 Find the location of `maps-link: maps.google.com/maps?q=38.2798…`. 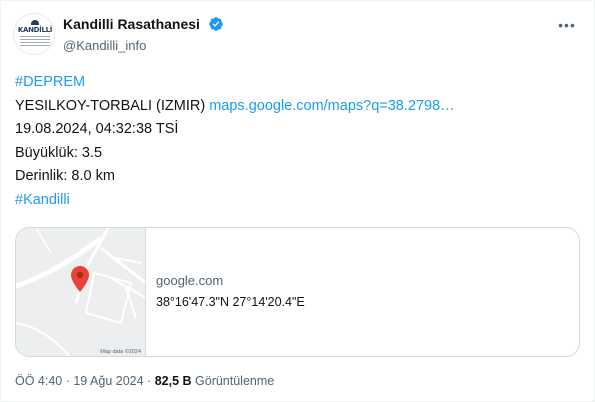

maps-link: maps.google.com/maps?q=38.2798… is located at coordinates (331, 106).